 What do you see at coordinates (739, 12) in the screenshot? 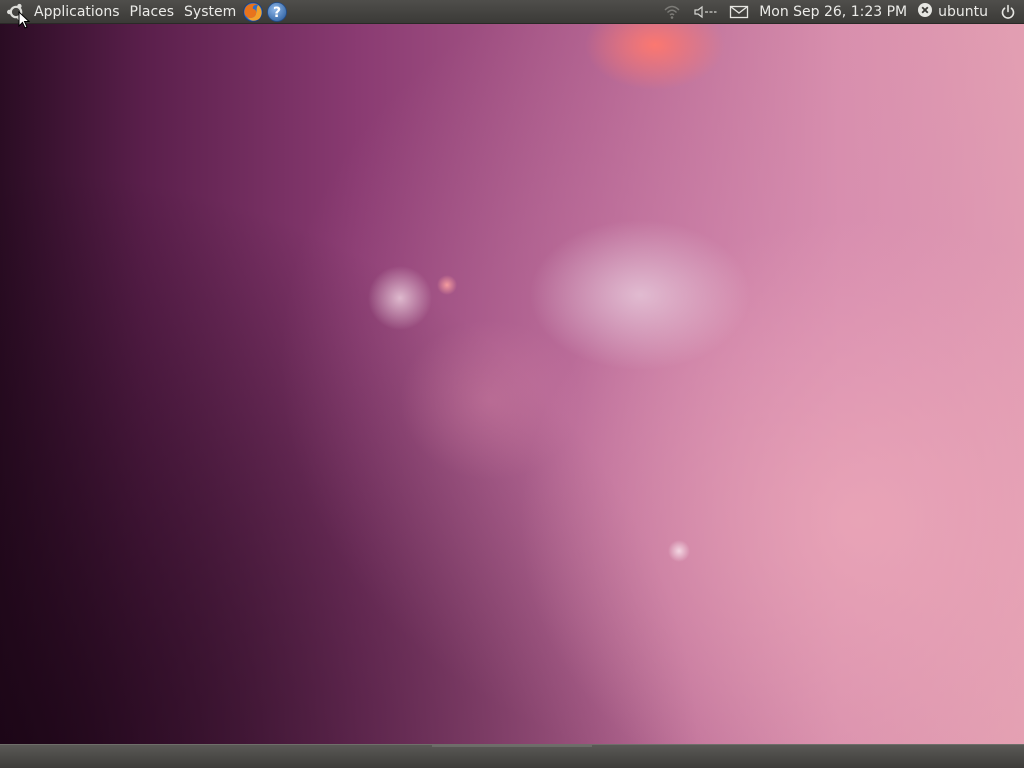
I see `envelope-icon` at bounding box center [739, 12].